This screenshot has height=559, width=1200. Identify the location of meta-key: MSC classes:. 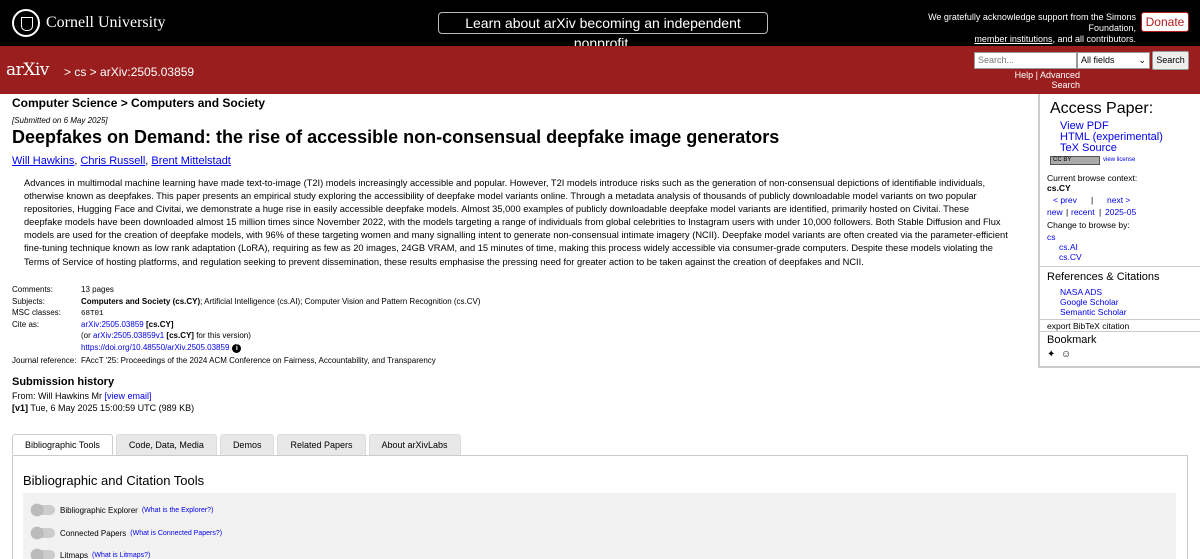
(36, 312).